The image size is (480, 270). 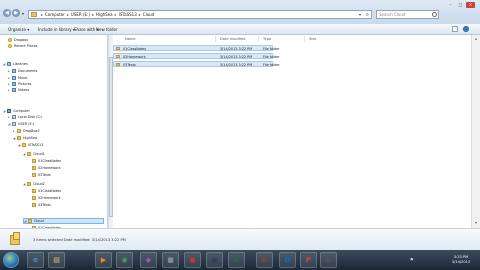 I want to click on taskbar-app-button: X, so click(x=236, y=260).